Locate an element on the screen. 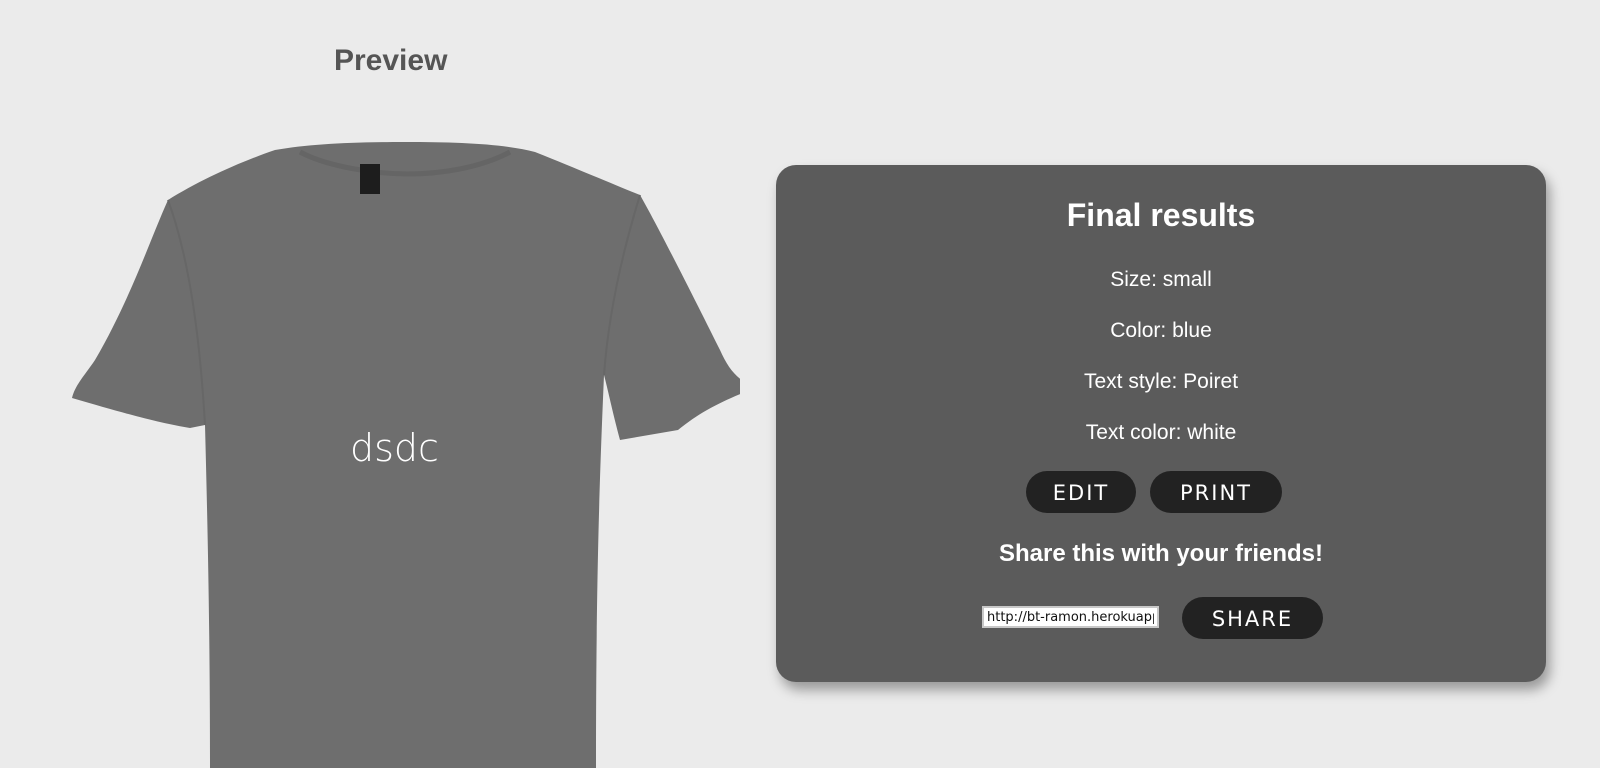 The image size is (1600, 768). results-title: Final results is located at coordinates (1161, 215).